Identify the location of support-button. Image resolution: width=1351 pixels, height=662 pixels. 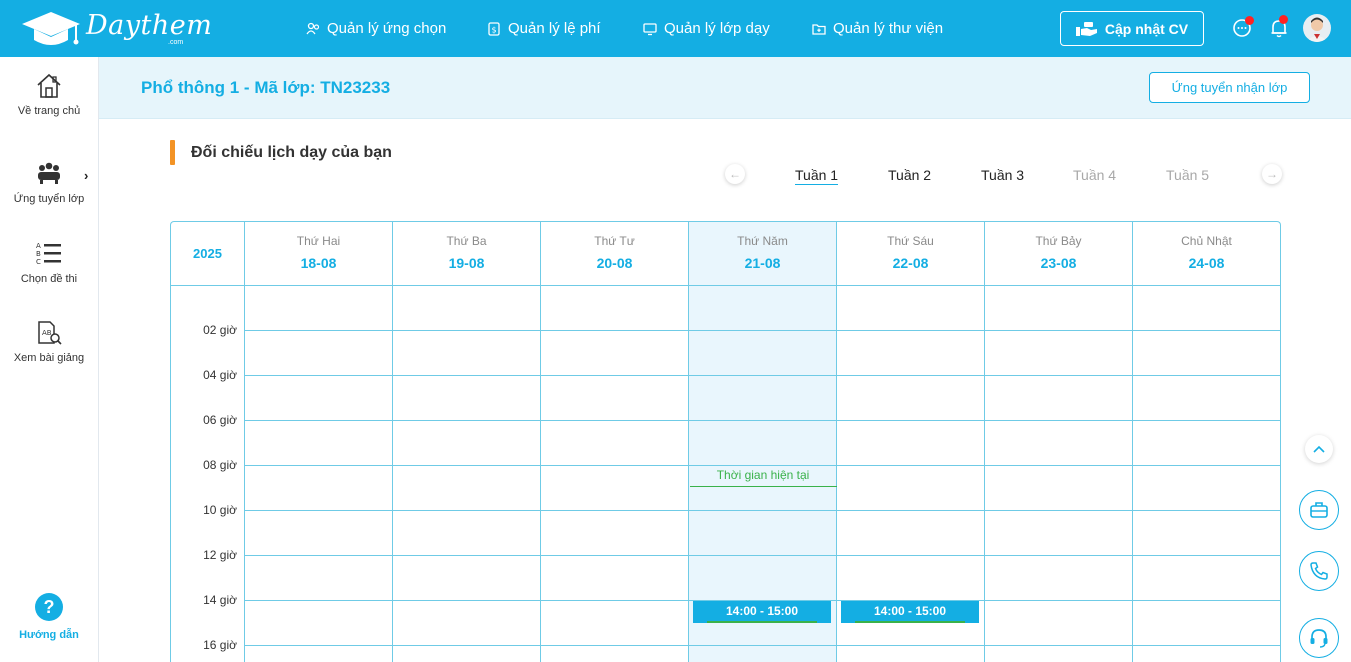
(1319, 638).